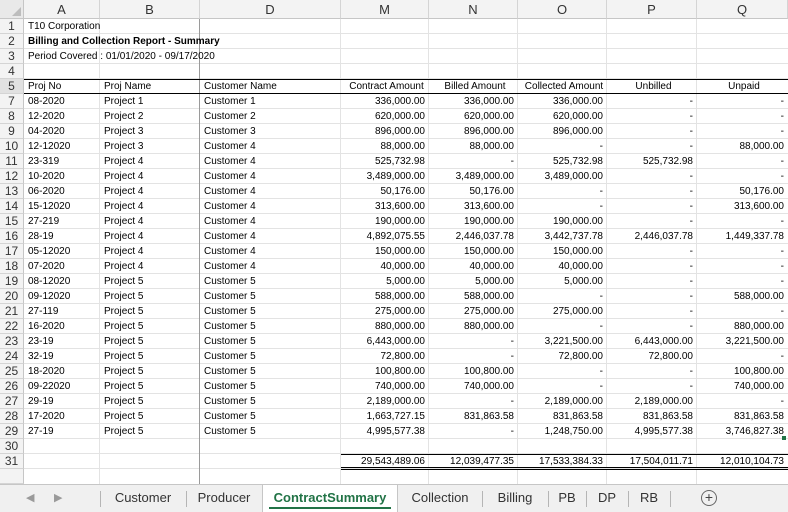  I want to click on cell-contract-amount: 6,443,000.00, so click(386, 341).